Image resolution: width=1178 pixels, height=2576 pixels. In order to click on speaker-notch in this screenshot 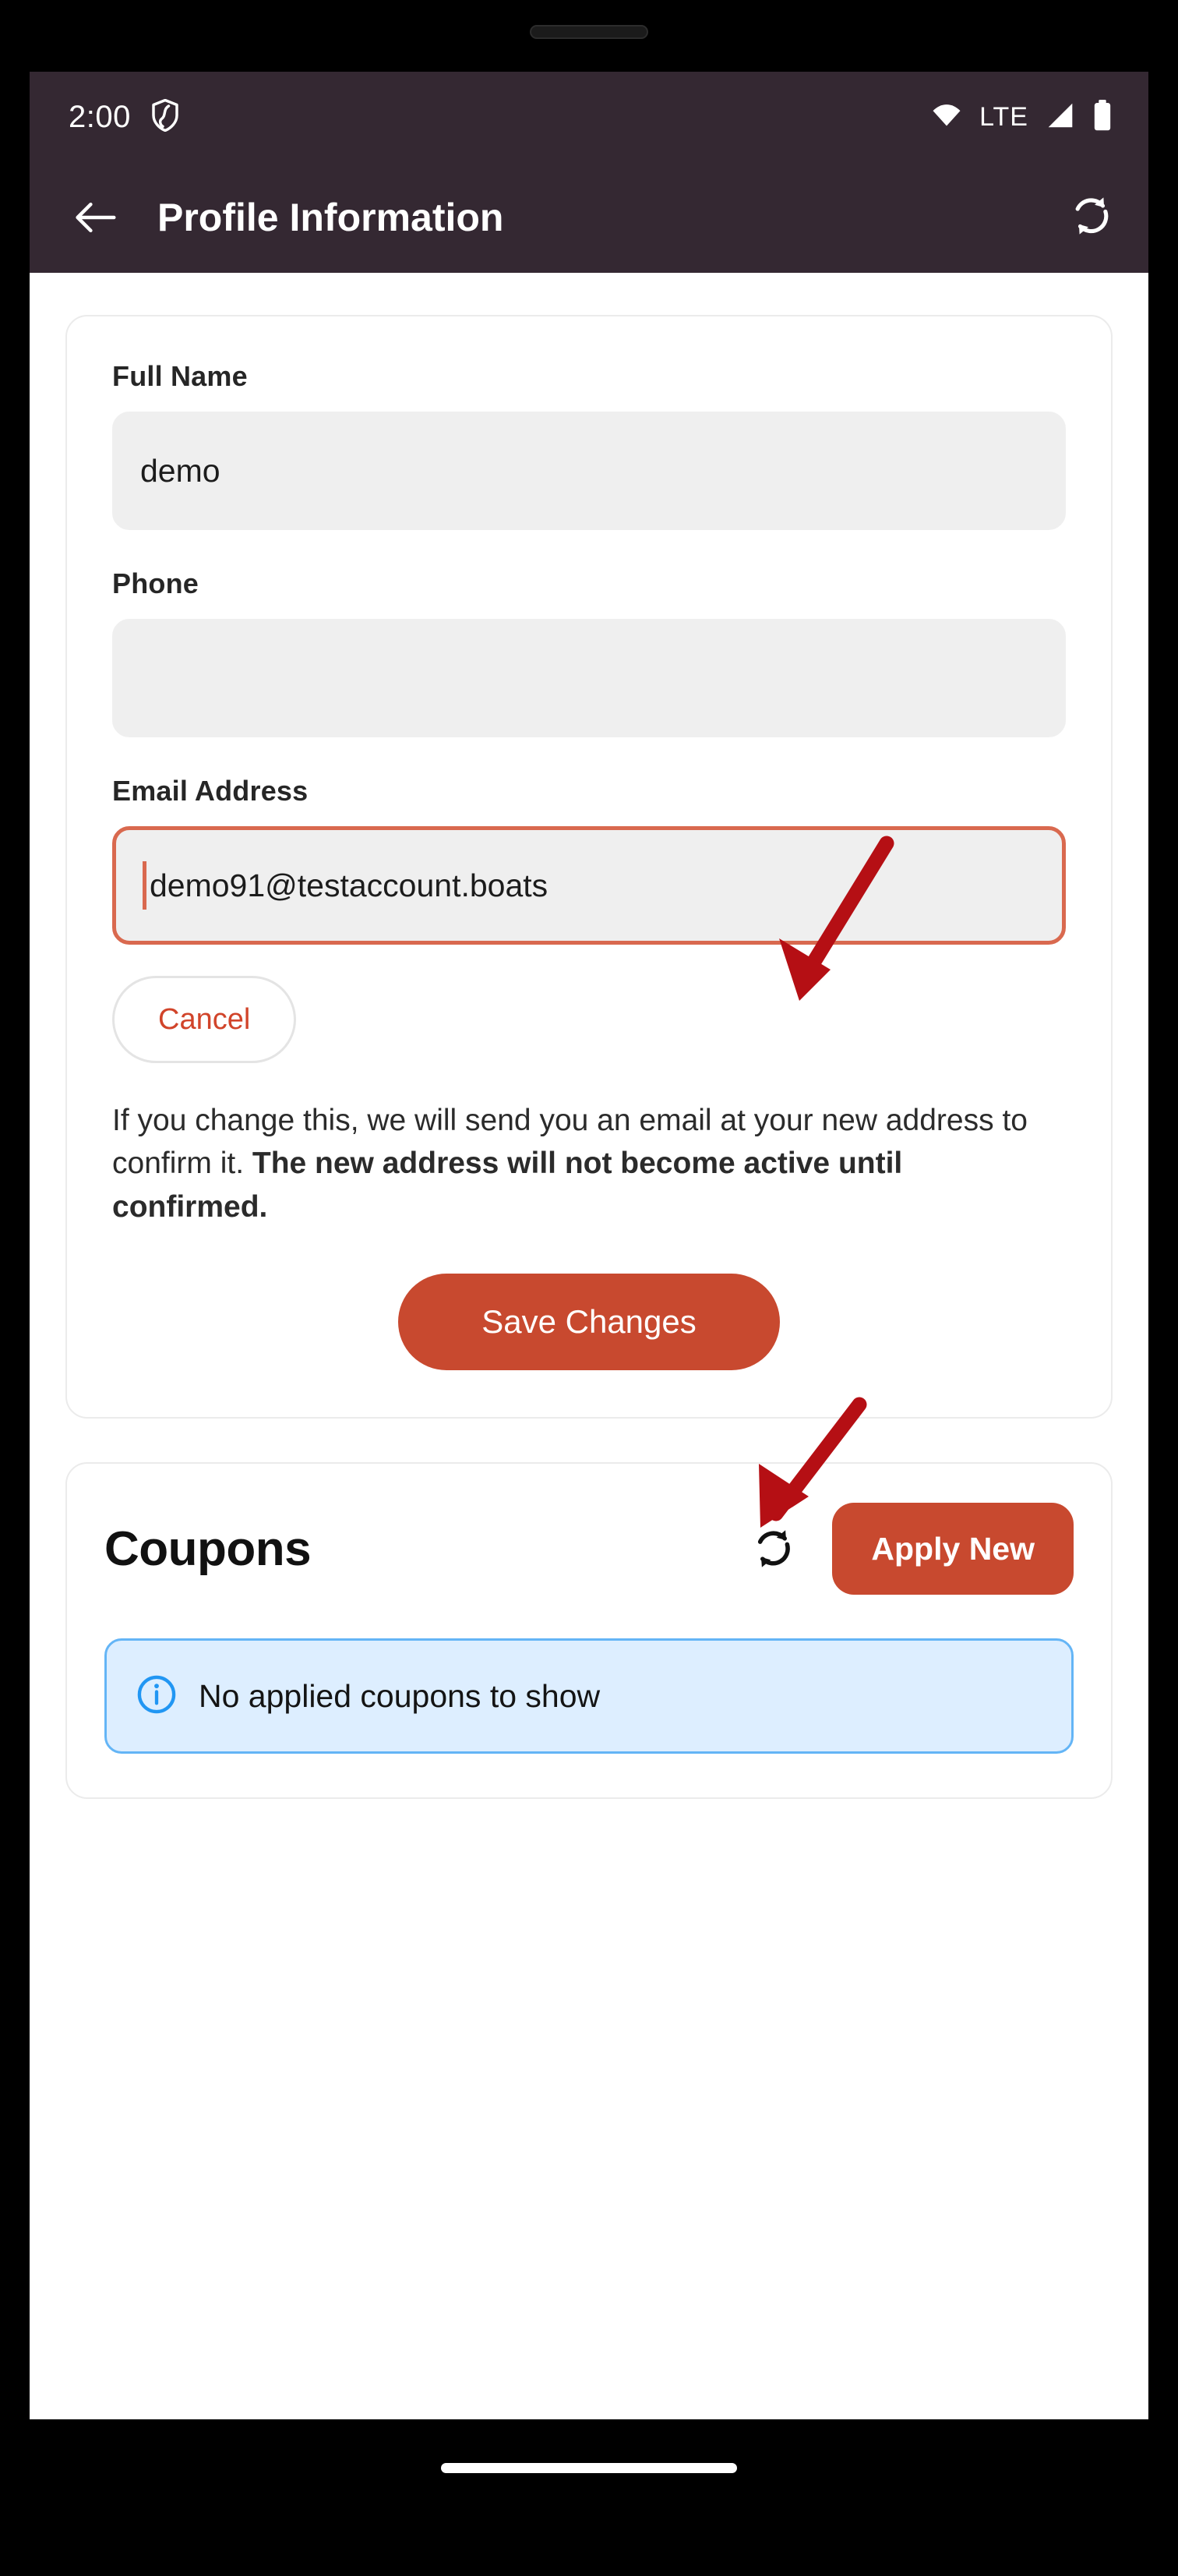, I will do `click(589, 32)`.